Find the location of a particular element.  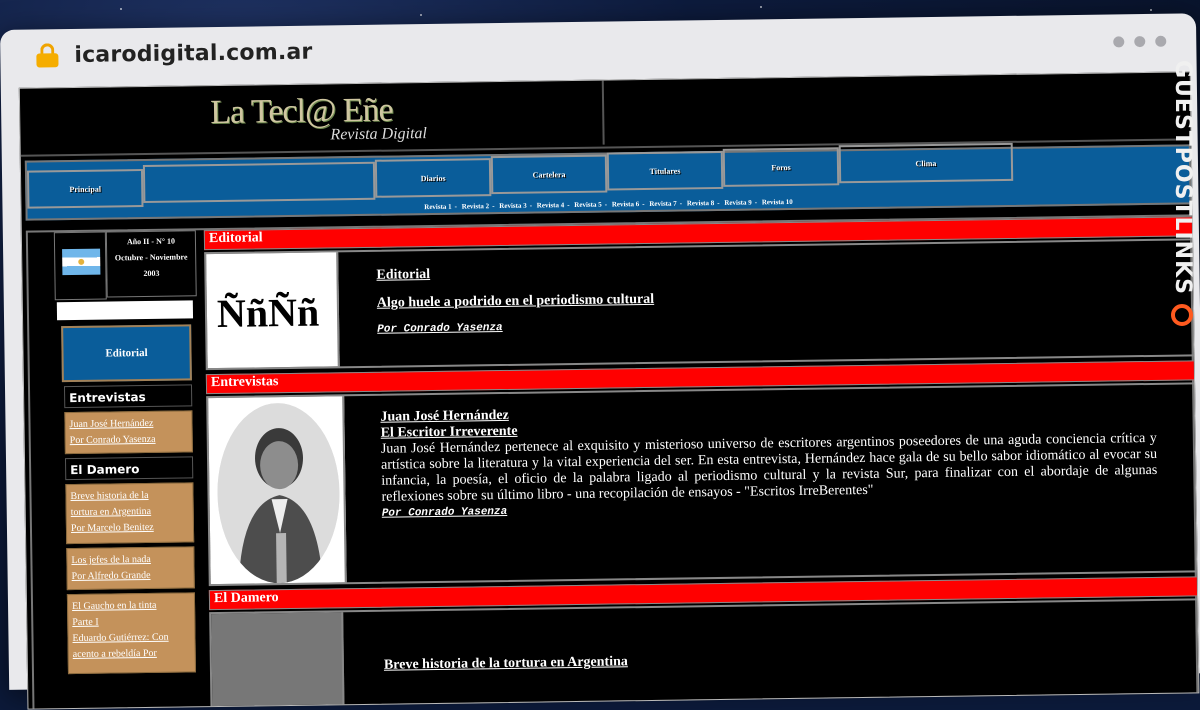

sidebar-link: Por Alfredo Grande is located at coordinates (131, 576).